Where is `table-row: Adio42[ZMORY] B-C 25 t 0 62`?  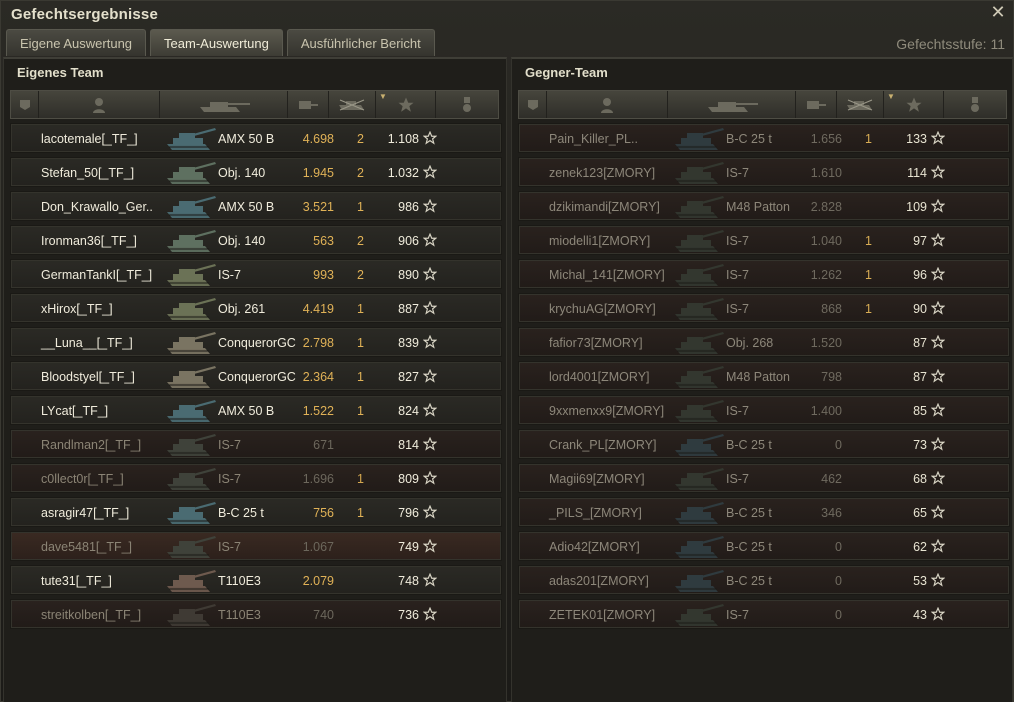
table-row: Adio42[ZMORY] B-C 25 t 0 62 is located at coordinates (764, 546).